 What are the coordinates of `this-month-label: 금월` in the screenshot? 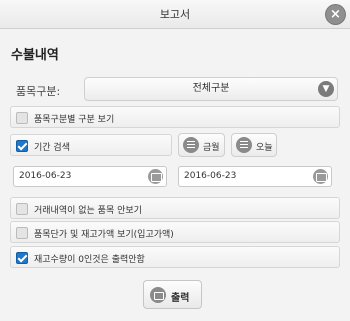 It's located at (211, 148).